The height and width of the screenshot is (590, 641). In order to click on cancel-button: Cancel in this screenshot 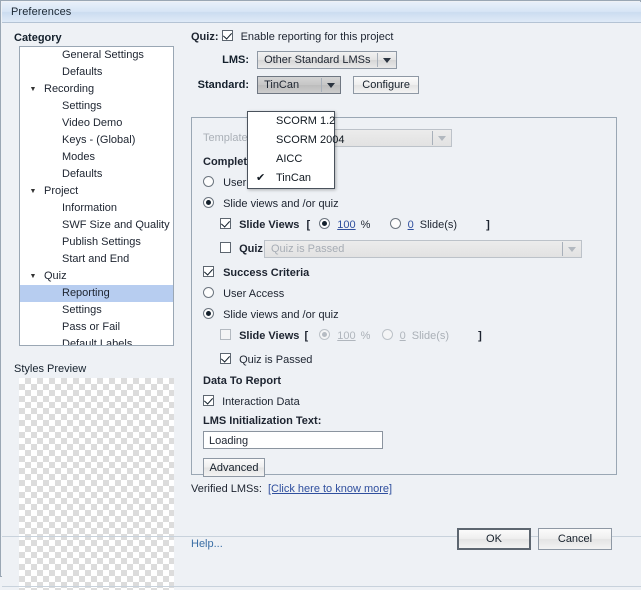, I will do `click(575, 539)`.